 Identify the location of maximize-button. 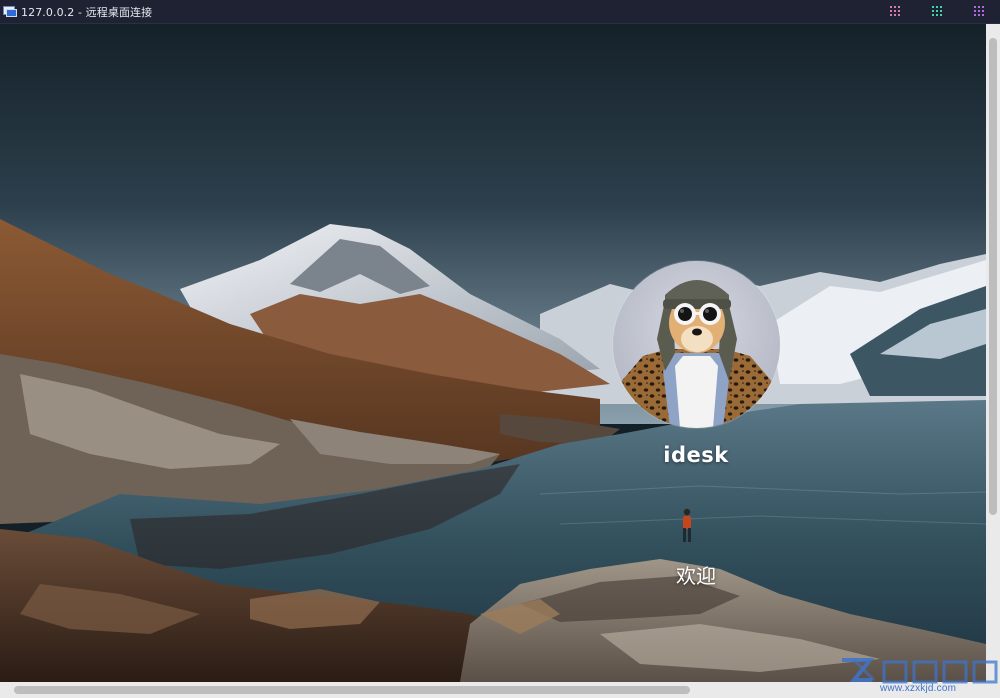
(938, 12).